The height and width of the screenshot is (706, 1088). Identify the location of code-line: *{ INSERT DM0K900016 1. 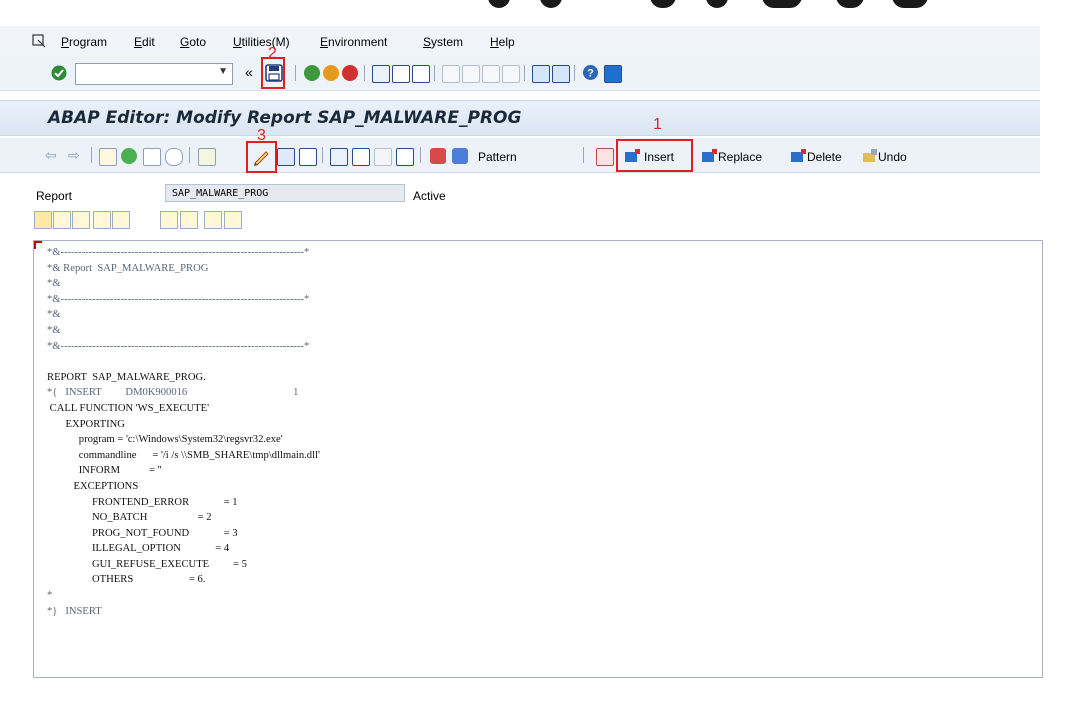
(173, 393).